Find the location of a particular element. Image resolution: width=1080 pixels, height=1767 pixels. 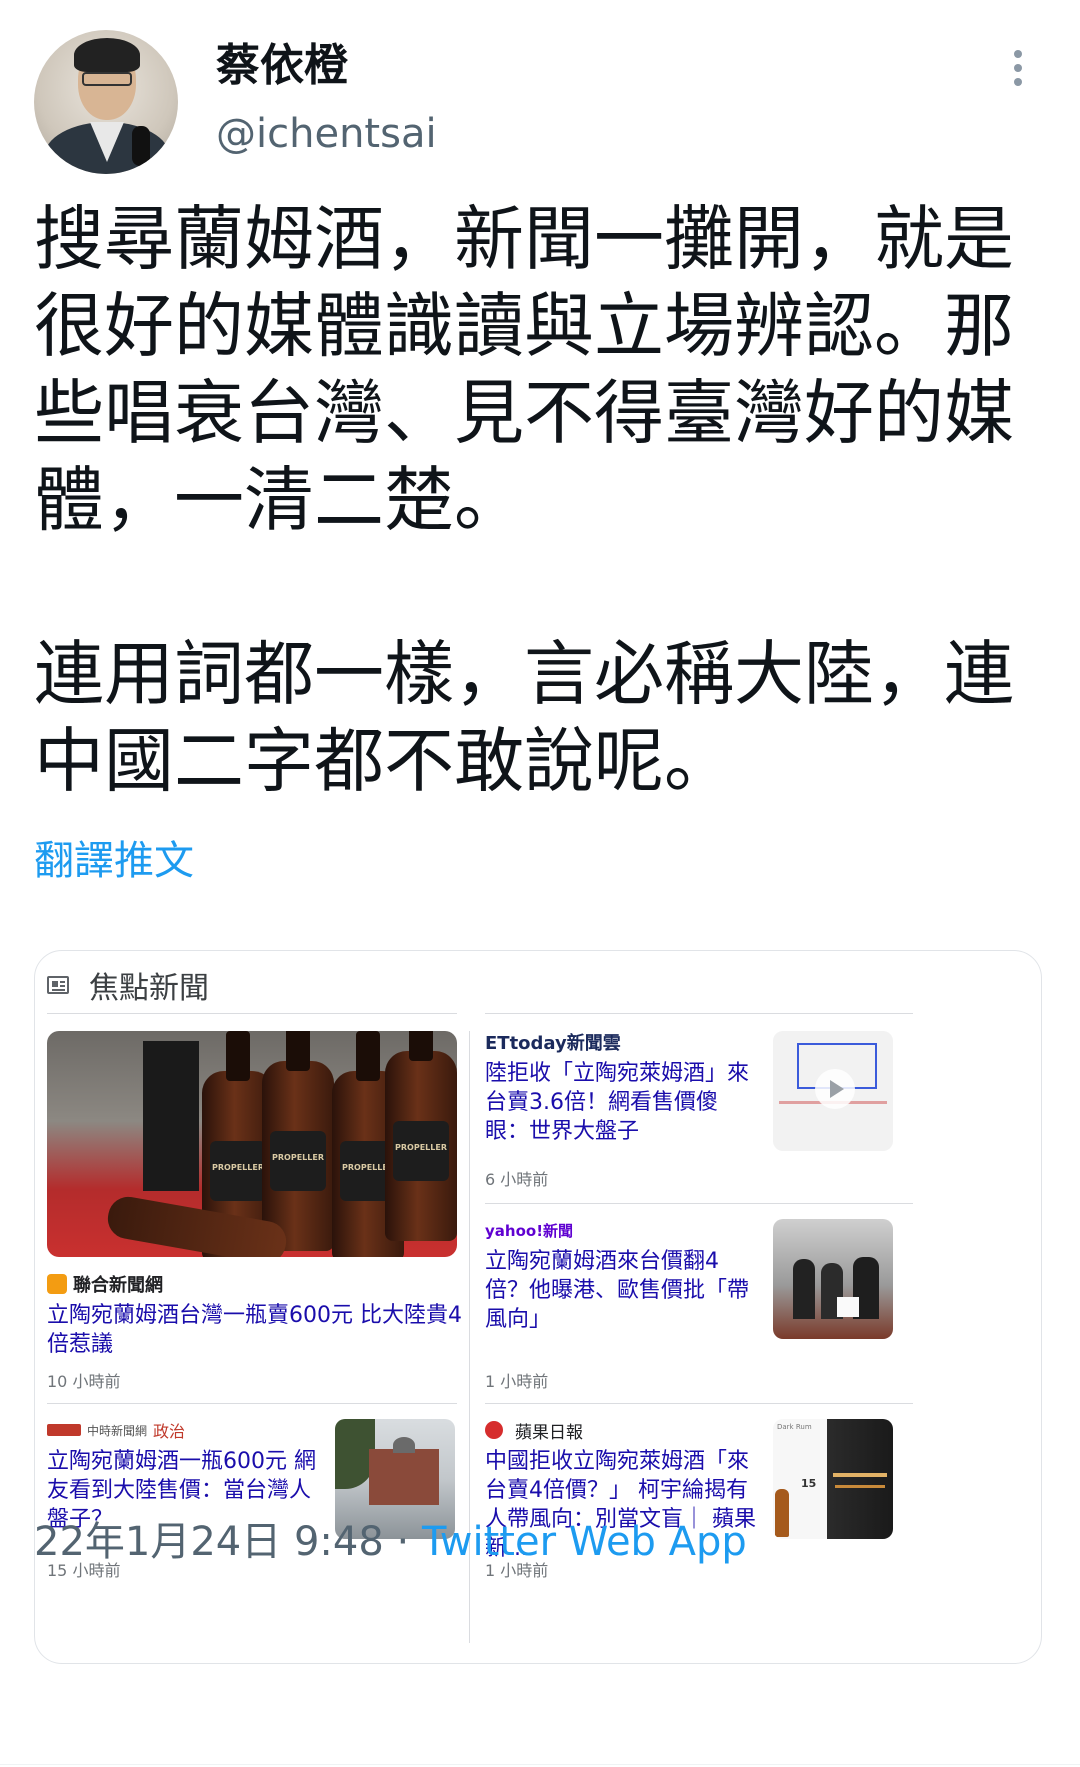

news-headline: 立陶宛蘭姆酒來台價翻4倍？他曝港、歐售價批「帶風向」 is located at coordinates (622, 1290).